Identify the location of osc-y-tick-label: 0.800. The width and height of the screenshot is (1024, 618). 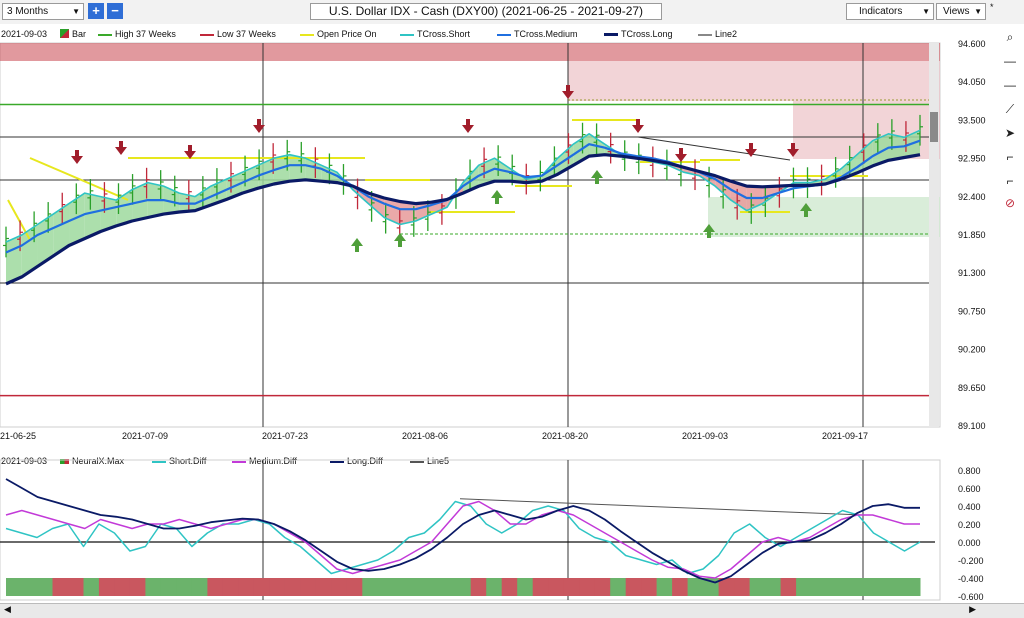
(969, 471).